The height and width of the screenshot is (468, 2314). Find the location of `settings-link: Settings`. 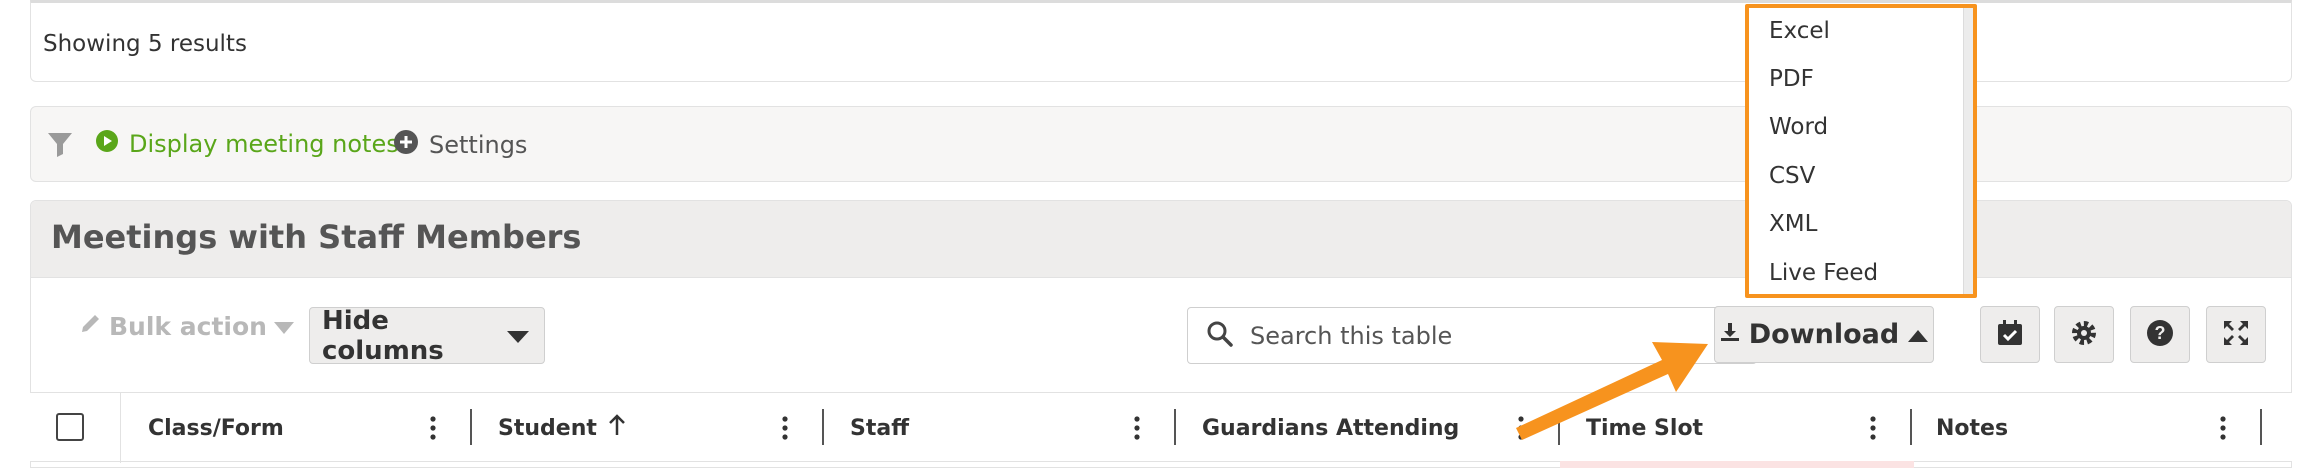

settings-link: Settings is located at coordinates (460, 145).